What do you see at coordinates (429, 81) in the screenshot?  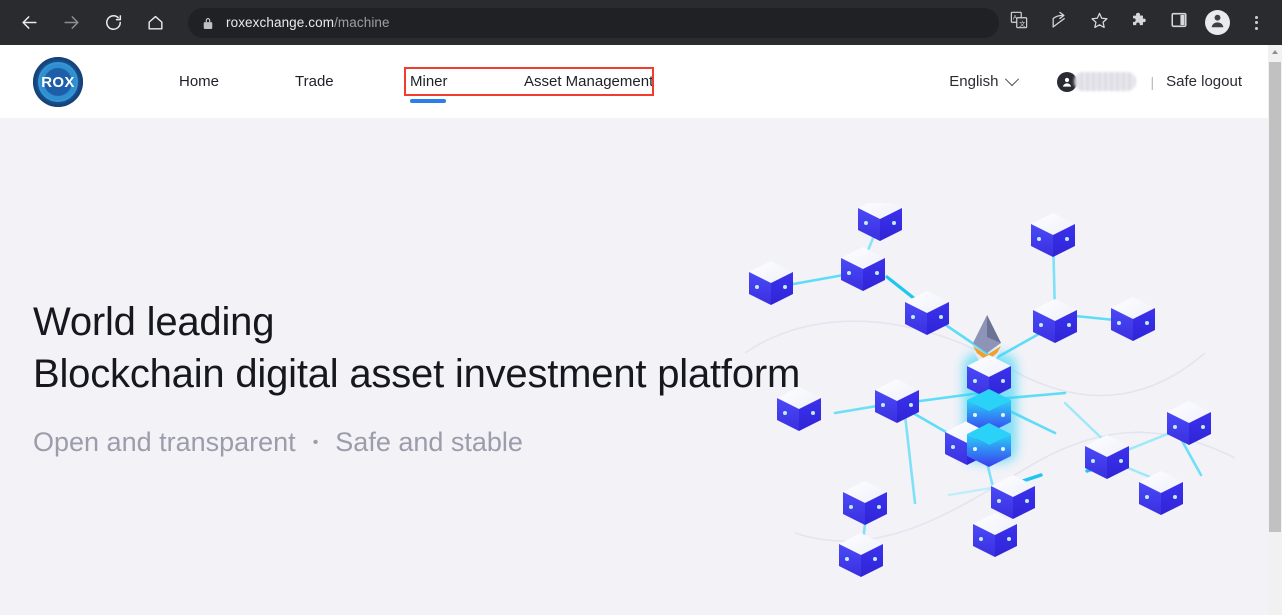 I see `nav-item-miner: Miner` at bounding box center [429, 81].